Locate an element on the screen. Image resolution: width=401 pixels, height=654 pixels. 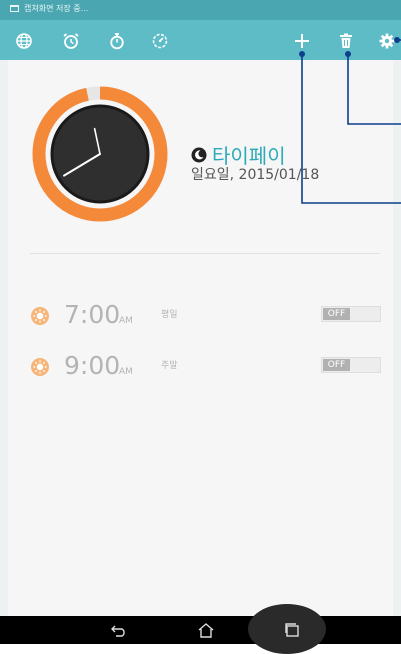
globe-icon is located at coordinates (24, 41).